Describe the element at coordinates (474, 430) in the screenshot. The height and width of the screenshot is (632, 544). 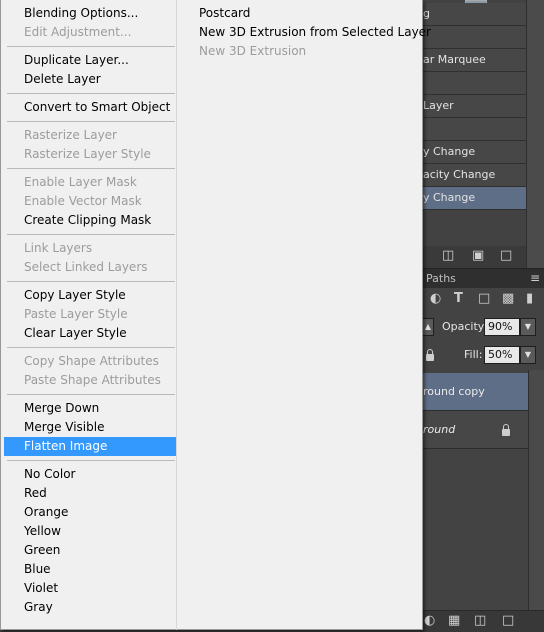
I see `layer-row: round` at that location.